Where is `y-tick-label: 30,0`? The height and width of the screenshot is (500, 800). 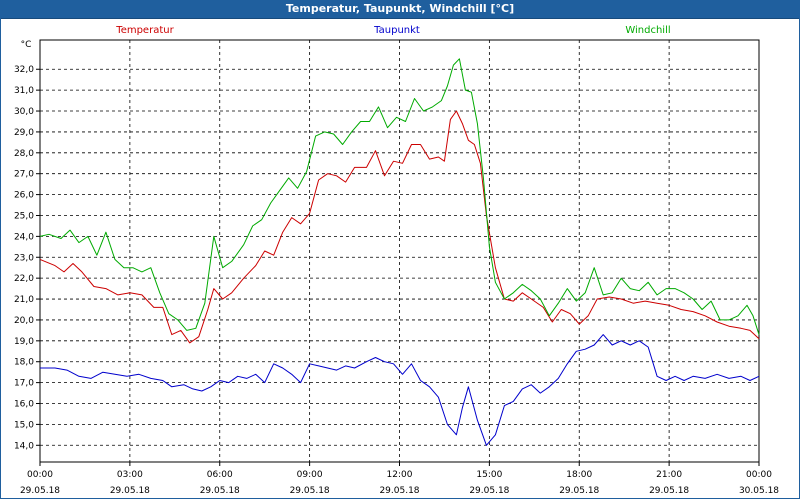 y-tick-label: 30,0 is located at coordinates (24, 112).